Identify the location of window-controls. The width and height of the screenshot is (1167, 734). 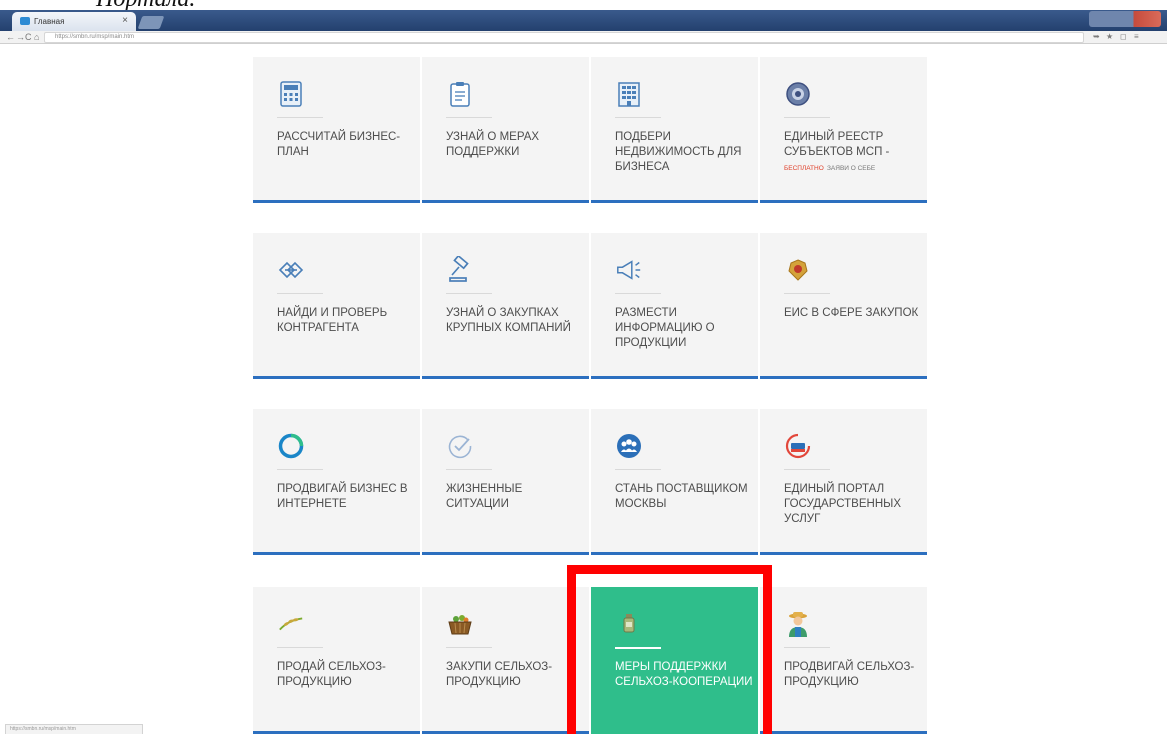
(1125, 19).